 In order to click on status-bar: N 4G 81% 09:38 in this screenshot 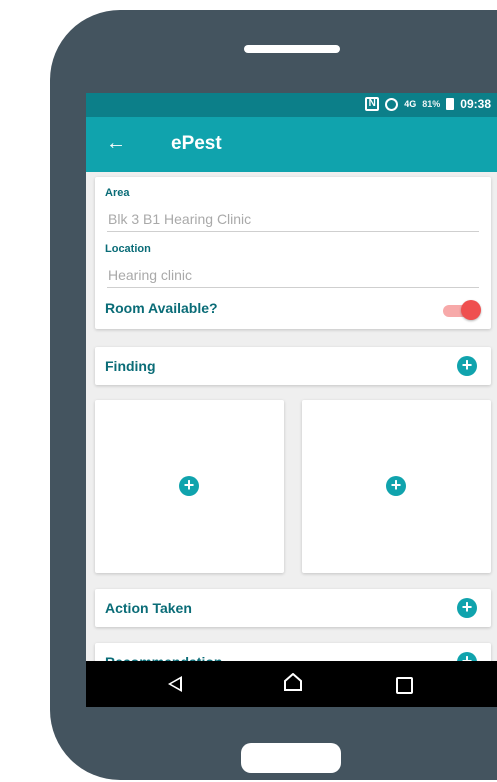, I will do `click(291, 105)`.